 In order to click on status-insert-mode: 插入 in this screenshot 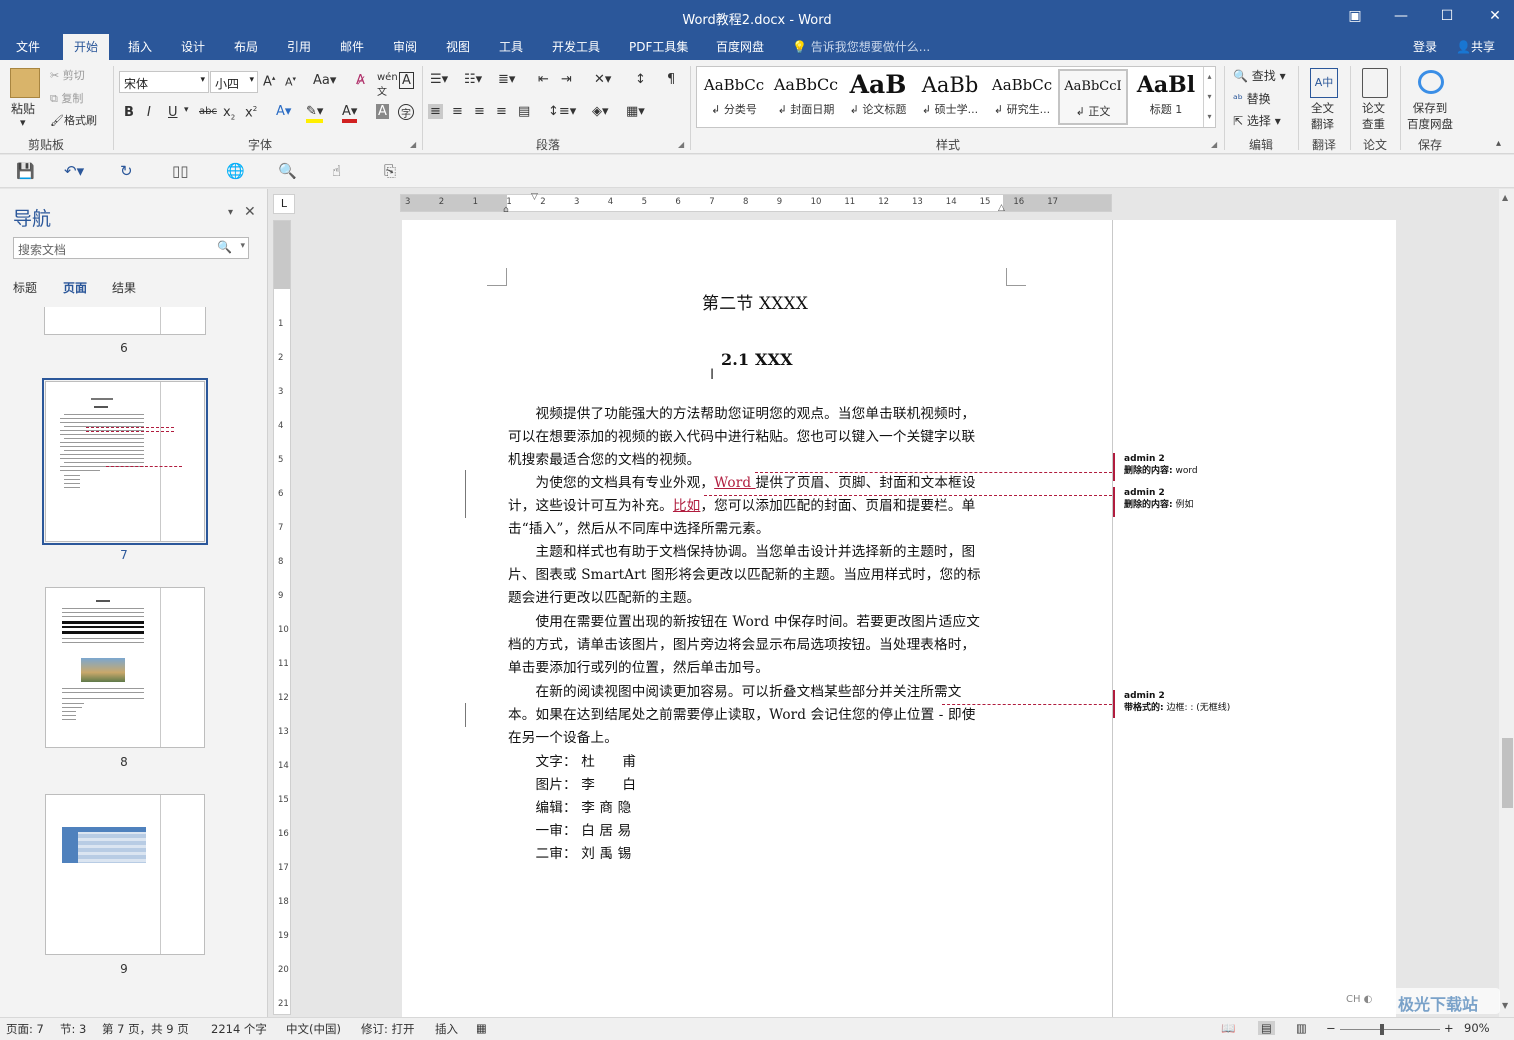, I will do `click(446, 1029)`.